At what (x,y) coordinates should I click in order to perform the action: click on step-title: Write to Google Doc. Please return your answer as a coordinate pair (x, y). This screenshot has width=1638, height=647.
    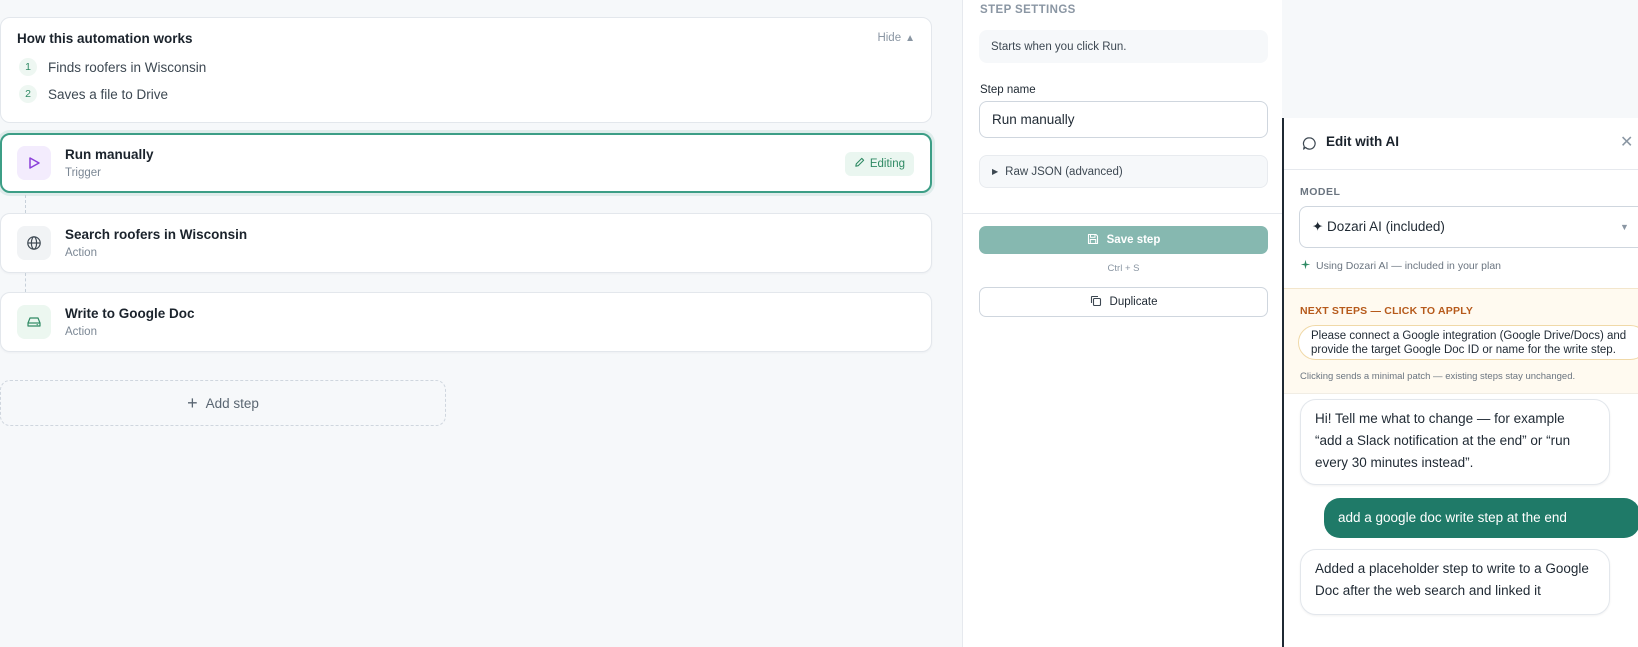
    Looking at the image, I should click on (130, 313).